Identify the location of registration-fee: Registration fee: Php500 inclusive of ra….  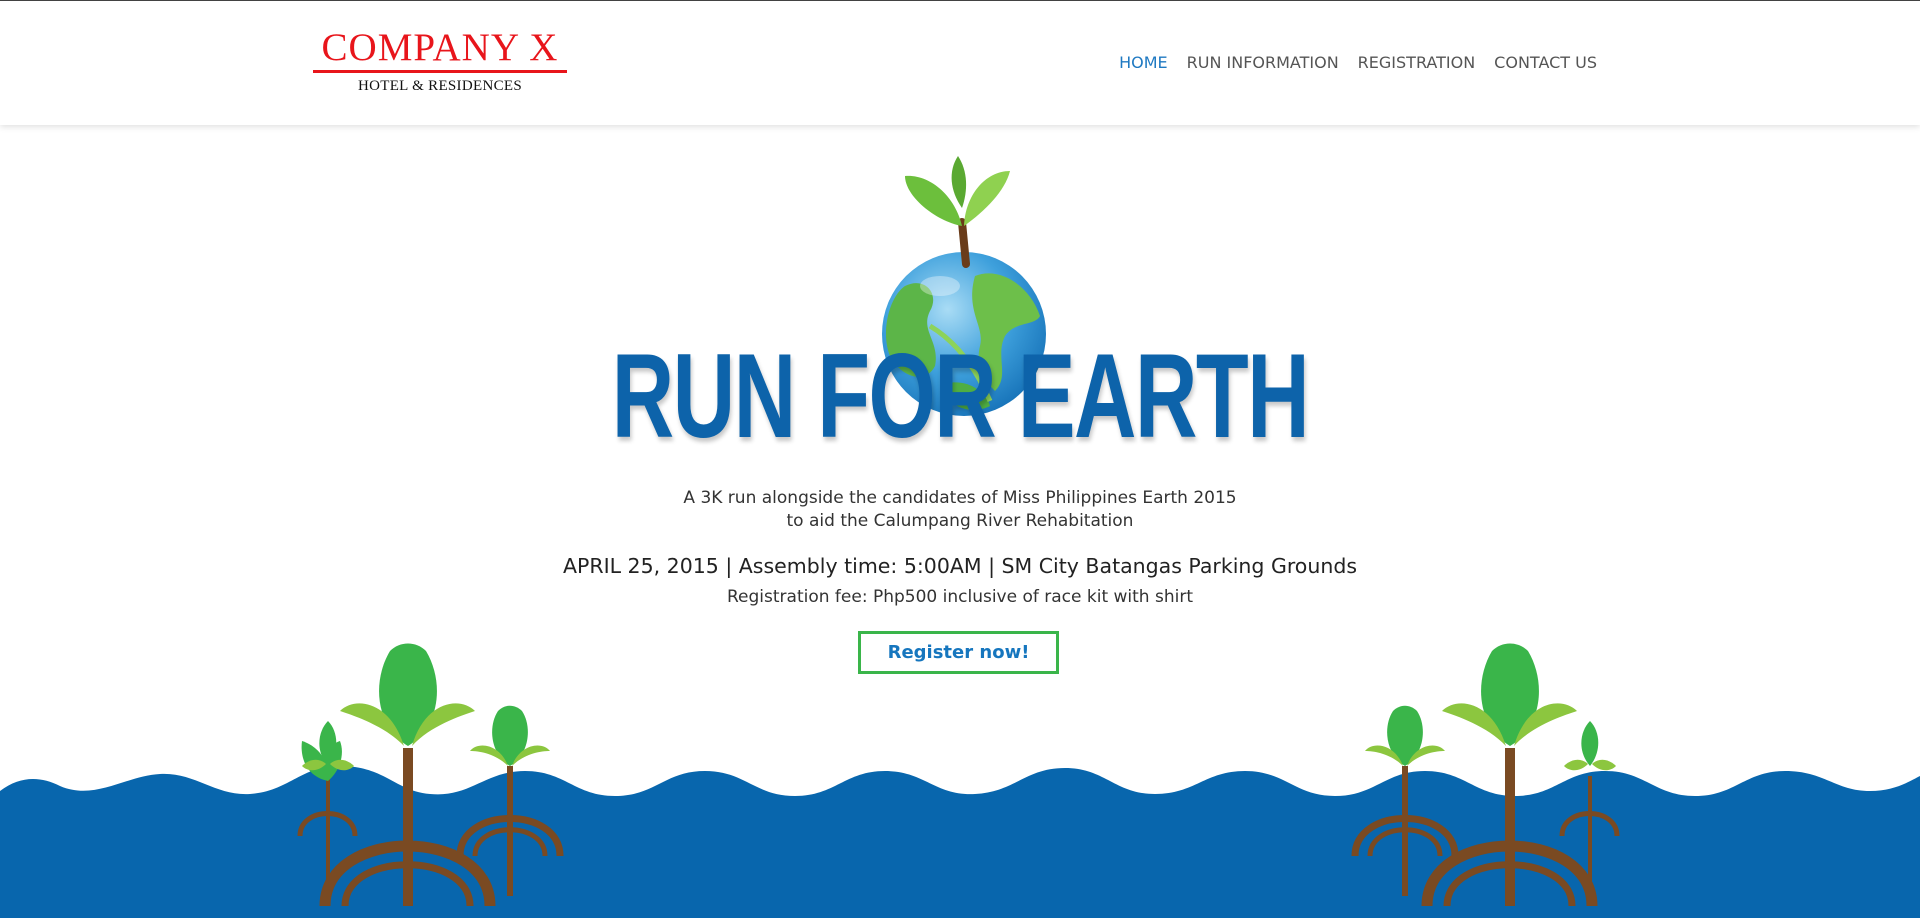
(960, 597).